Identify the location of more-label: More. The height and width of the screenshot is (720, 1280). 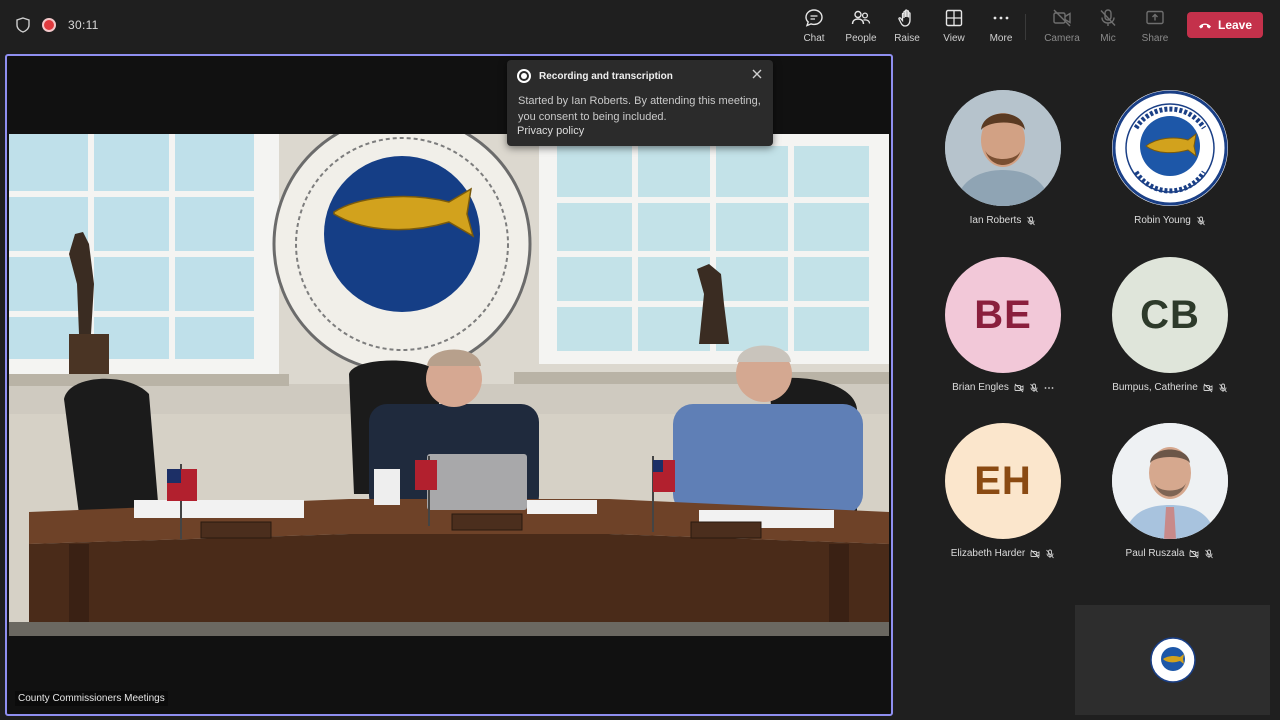
(1001, 38).